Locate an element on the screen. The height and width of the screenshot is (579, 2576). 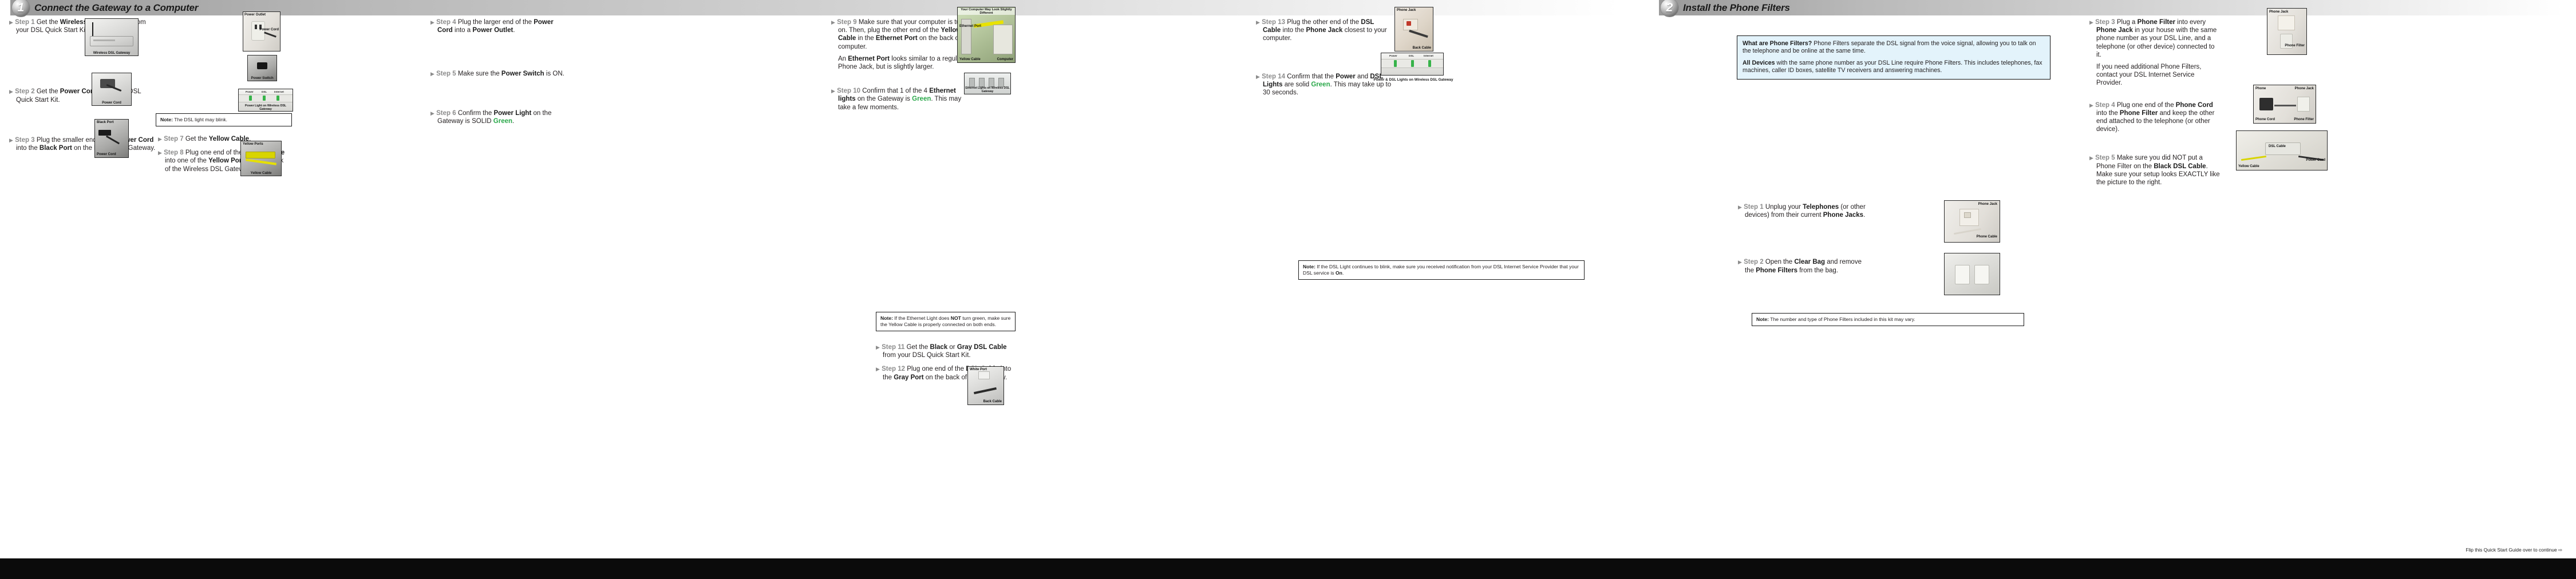
step-11-label: Step 11 is located at coordinates (893, 347).